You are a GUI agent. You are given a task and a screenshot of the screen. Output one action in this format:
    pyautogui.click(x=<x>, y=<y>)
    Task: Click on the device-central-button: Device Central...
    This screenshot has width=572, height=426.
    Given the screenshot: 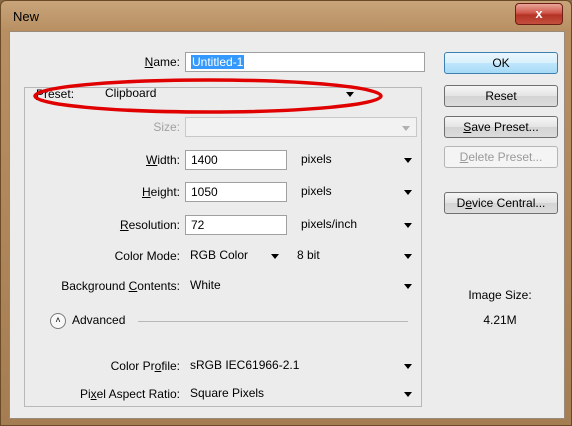 What is the action you would take?
    pyautogui.click(x=501, y=203)
    